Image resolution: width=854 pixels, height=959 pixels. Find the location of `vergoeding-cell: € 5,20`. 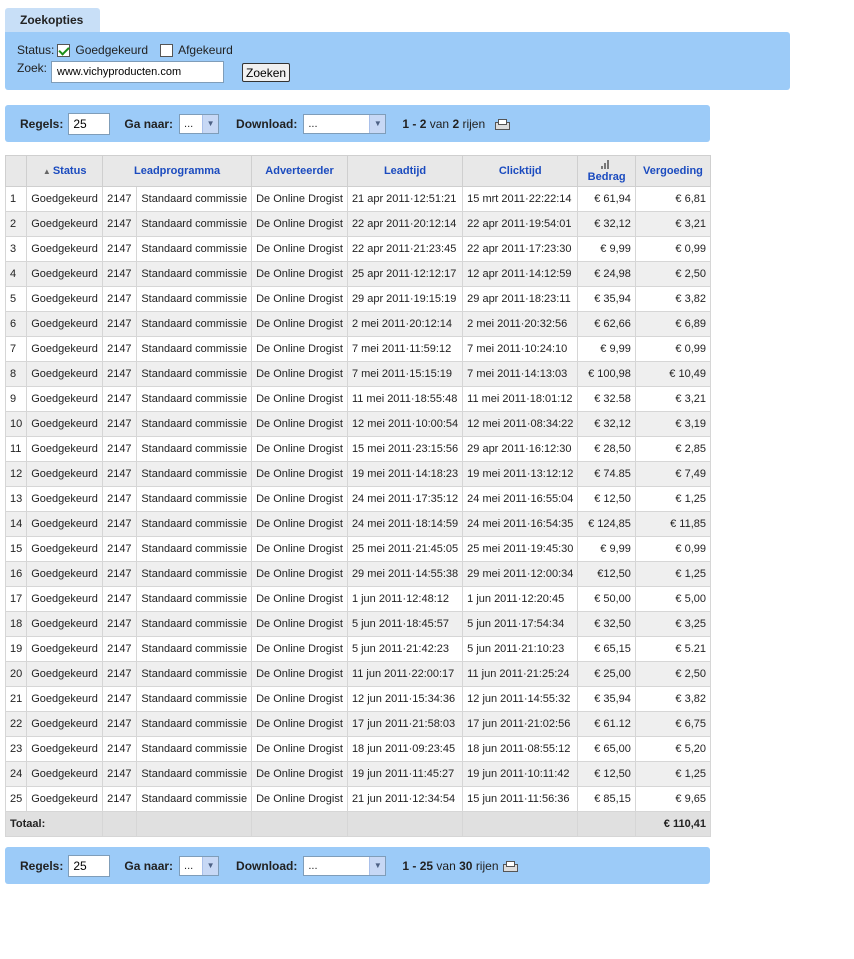

vergoeding-cell: € 5,20 is located at coordinates (673, 749).